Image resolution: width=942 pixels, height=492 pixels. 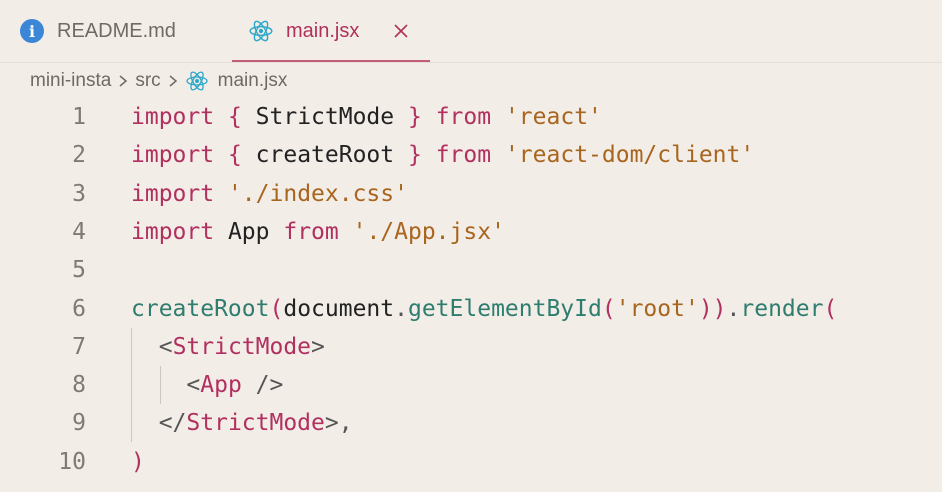 I want to click on tab-label: main.jsx, so click(x=323, y=30).